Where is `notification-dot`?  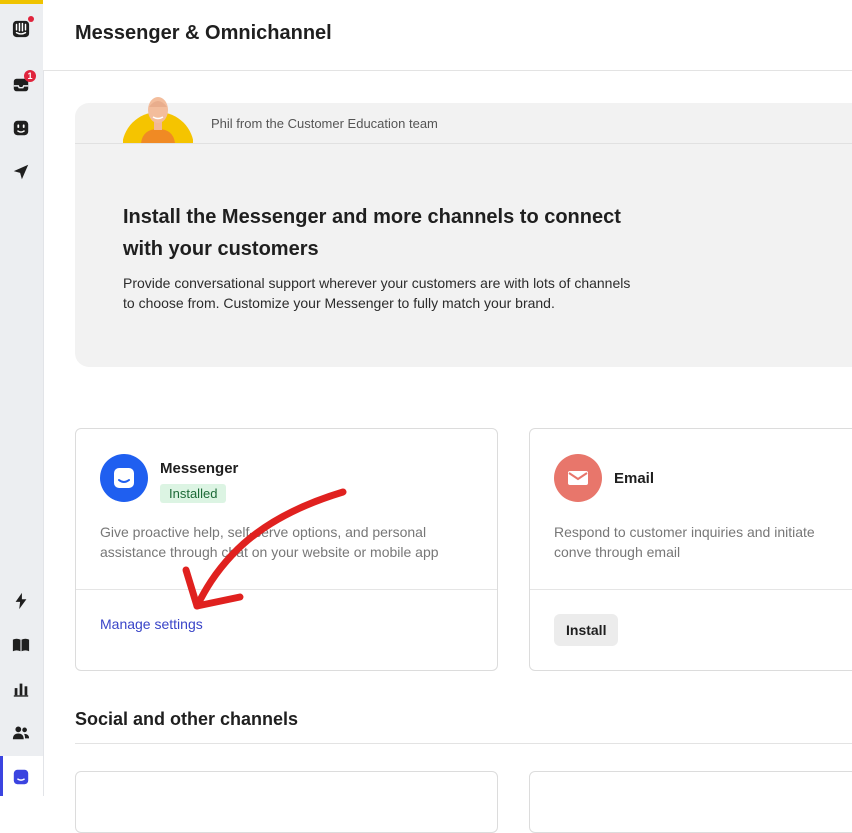
notification-dot is located at coordinates (31, 19).